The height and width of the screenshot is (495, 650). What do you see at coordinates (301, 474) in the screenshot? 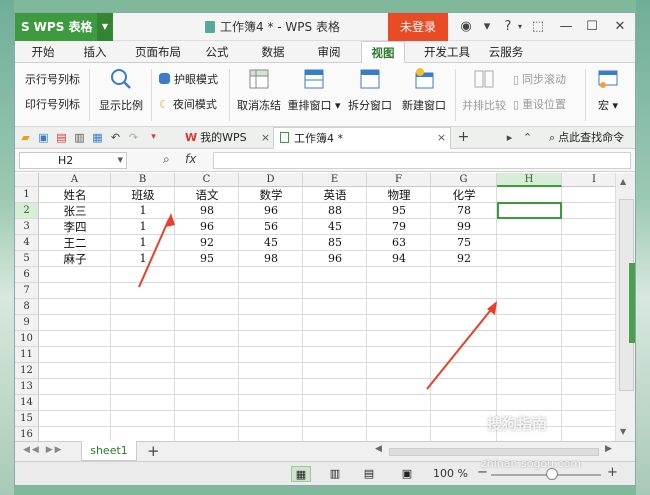
I see `normal-view-icon: ▦` at bounding box center [301, 474].